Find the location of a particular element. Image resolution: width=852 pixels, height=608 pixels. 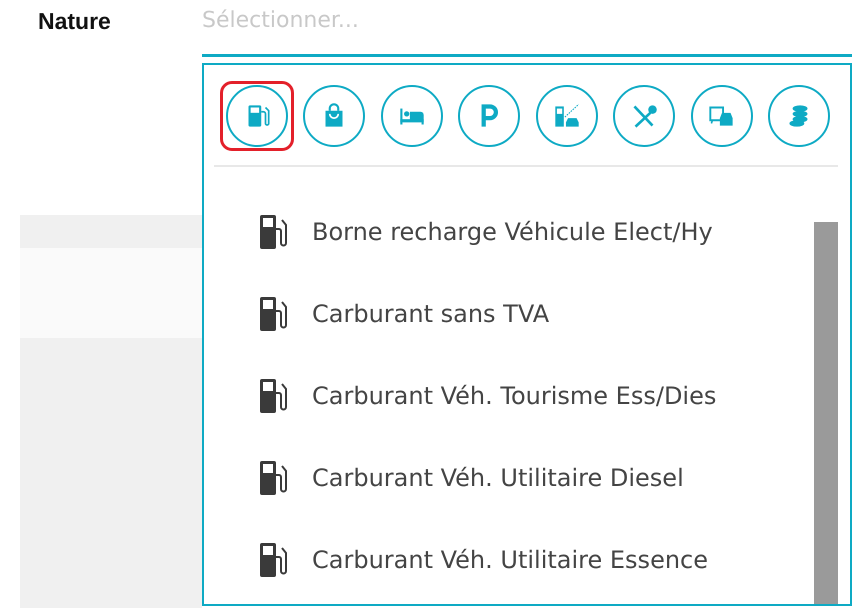

option-item: Carburant sans TVA is located at coordinates (431, 314).